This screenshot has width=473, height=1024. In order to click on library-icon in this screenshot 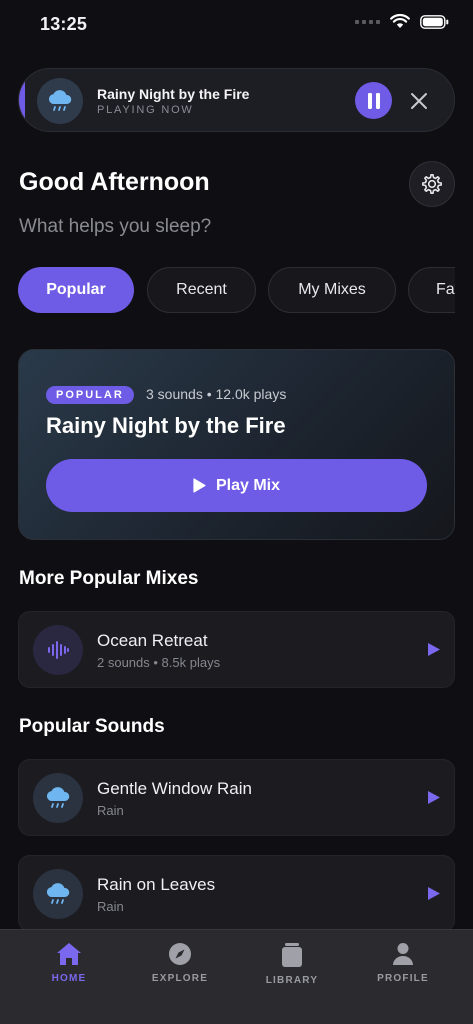, I will do `click(292, 955)`.